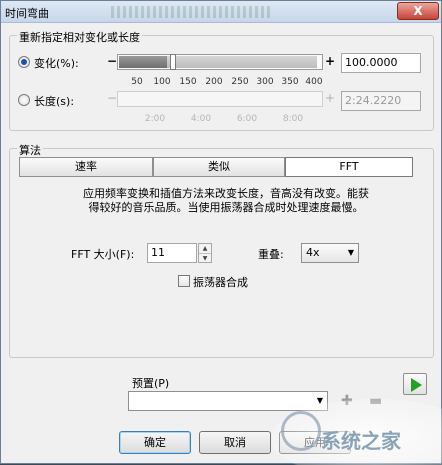  Describe the element at coordinates (350, 252) in the screenshot. I see `chevron-down-icon: ▼` at that location.